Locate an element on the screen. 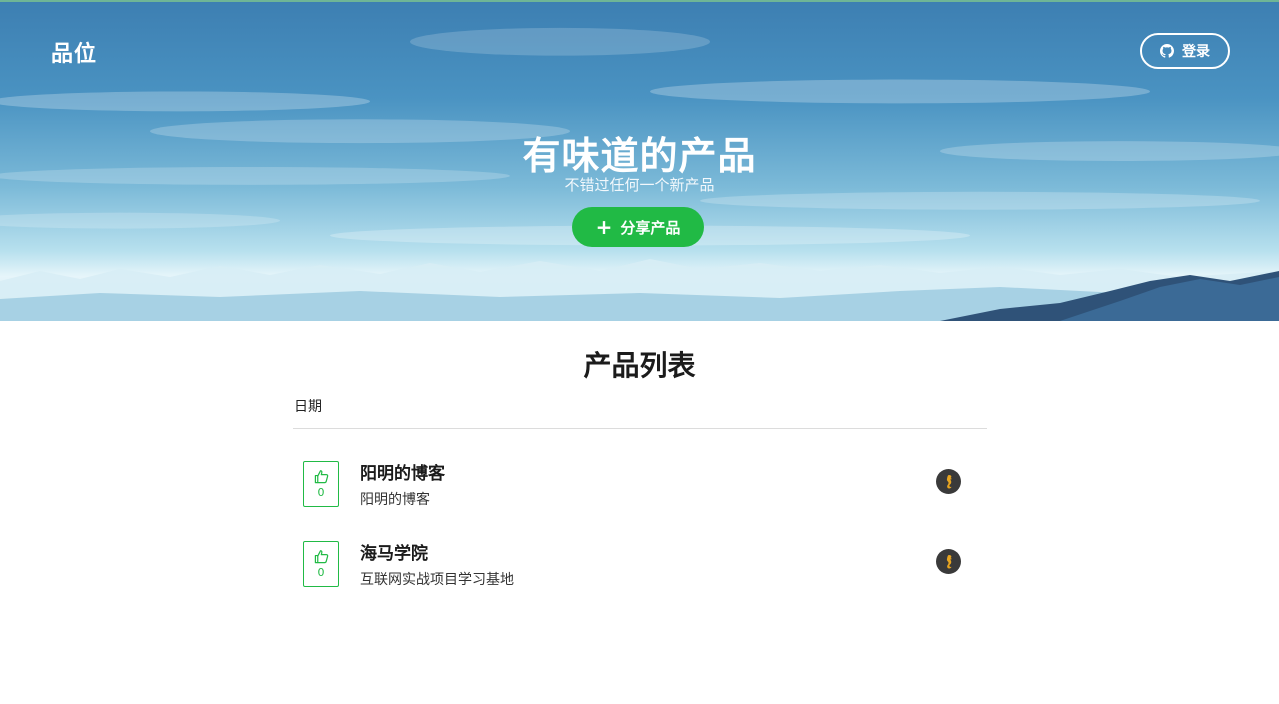 The width and height of the screenshot is (1279, 704). plus-icon: + is located at coordinates (604, 227).